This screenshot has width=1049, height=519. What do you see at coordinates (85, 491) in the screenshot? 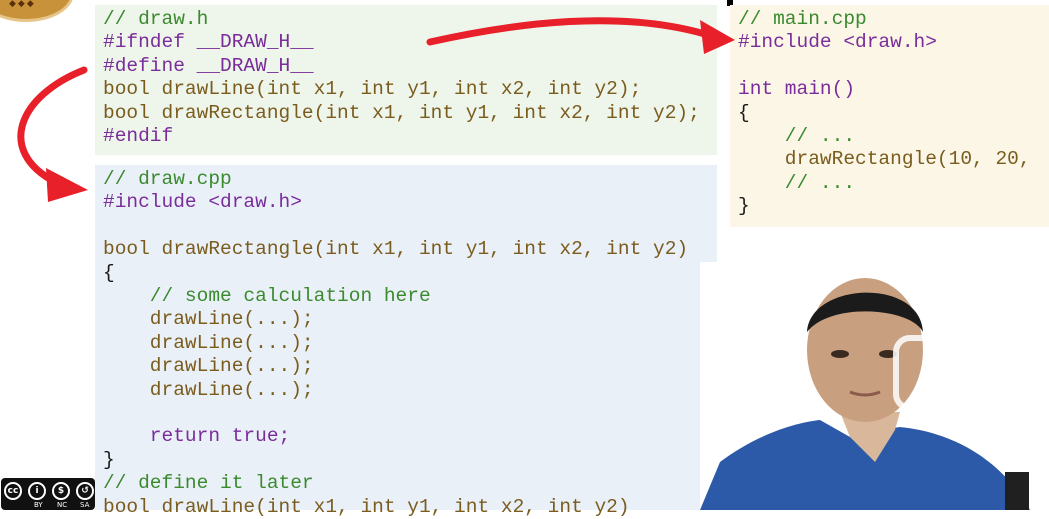
I see `sharealike-icon: ↺` at bounding box center [85, 491].